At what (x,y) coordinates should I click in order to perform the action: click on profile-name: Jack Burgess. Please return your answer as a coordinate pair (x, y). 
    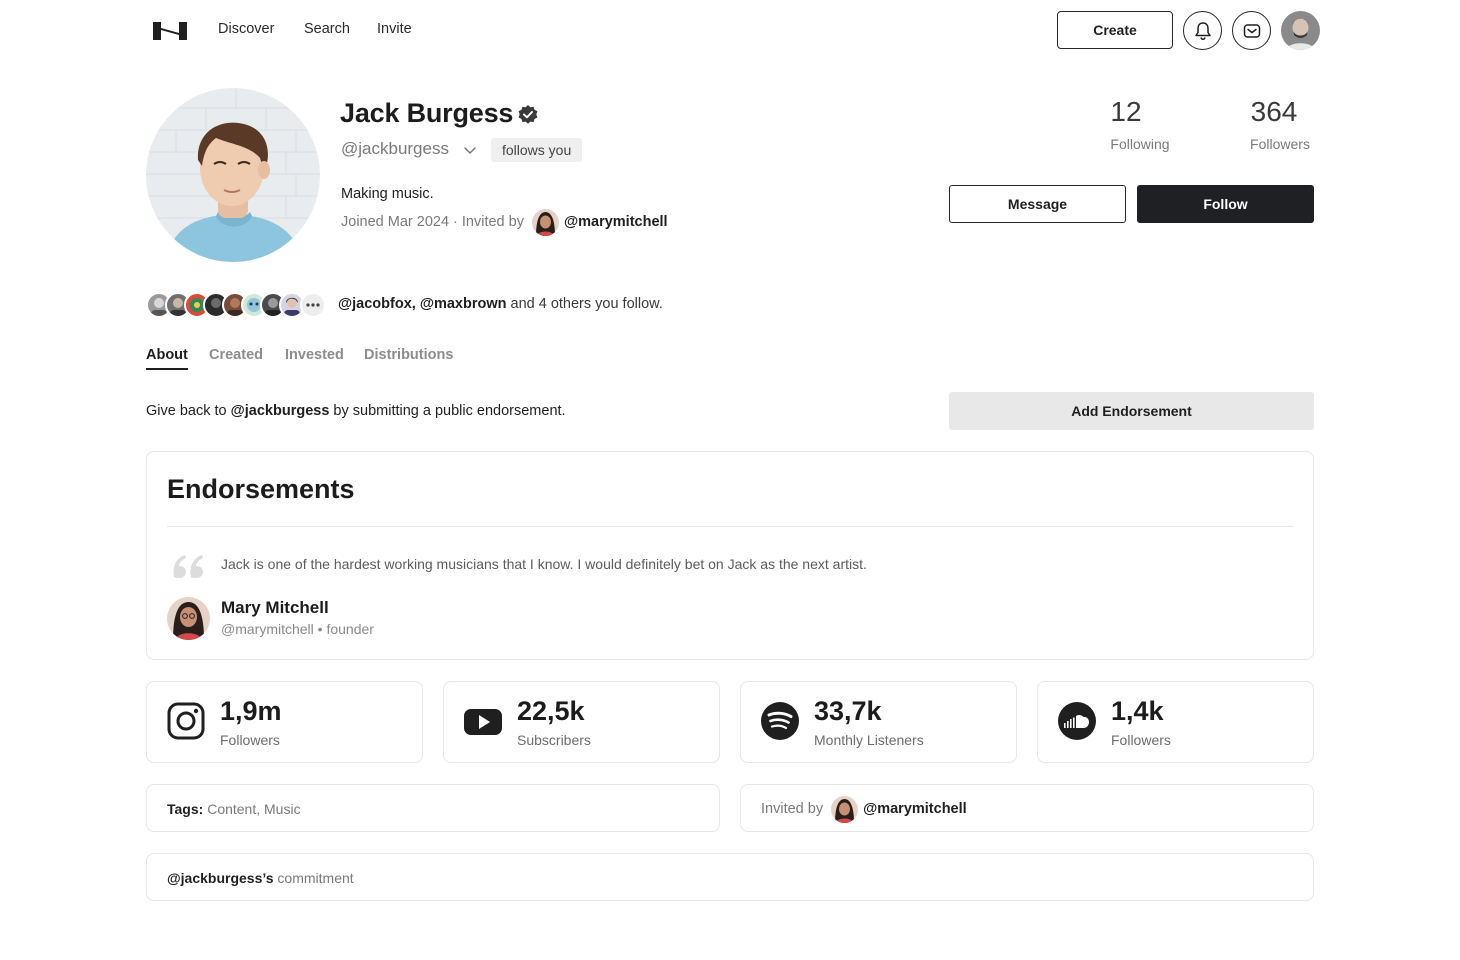
    Looking at the image, I should click on (427, 113).